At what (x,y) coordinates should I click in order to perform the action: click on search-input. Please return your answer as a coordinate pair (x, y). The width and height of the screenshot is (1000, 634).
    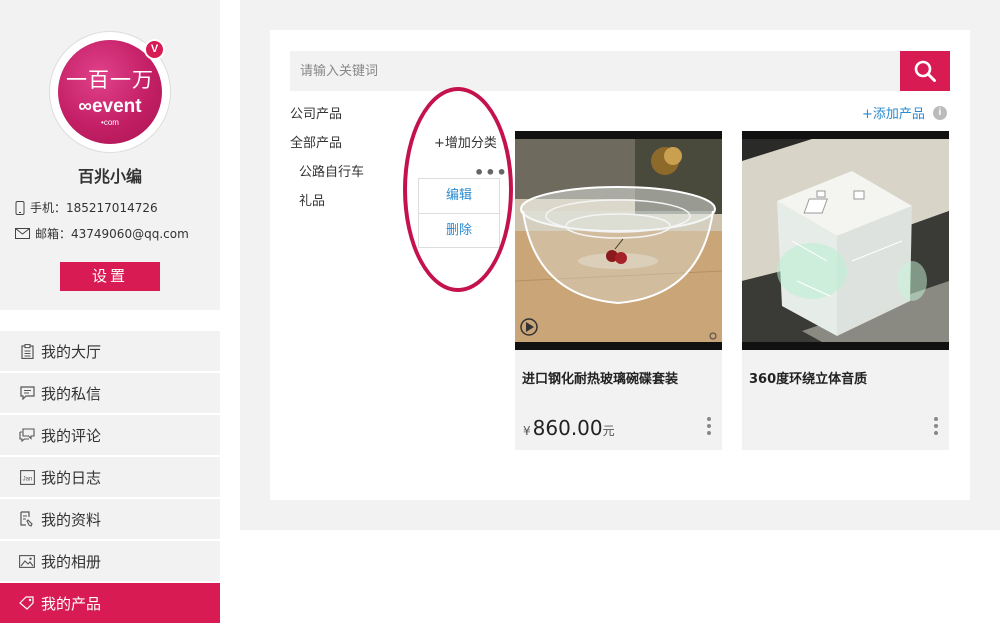
    Looking at the image, I should click on (595, 71).